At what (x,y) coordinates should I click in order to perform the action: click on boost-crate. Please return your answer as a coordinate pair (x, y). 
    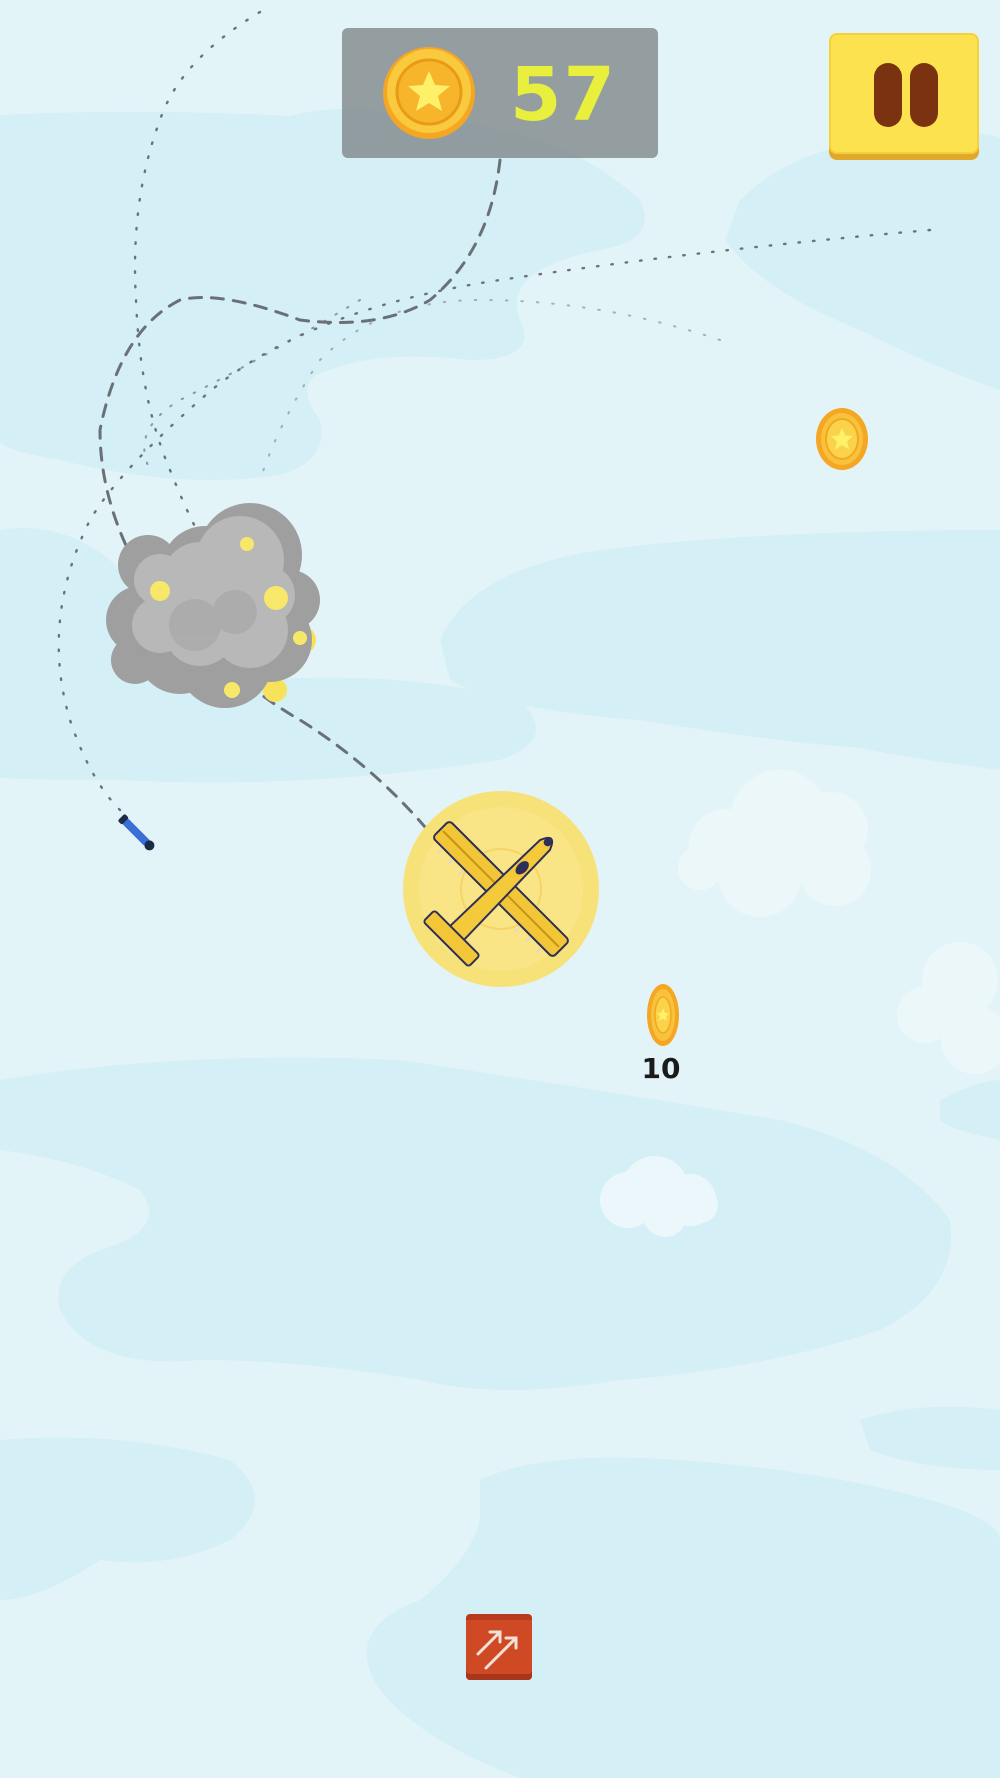
    Looking at the image, I should click on (499, 1647).